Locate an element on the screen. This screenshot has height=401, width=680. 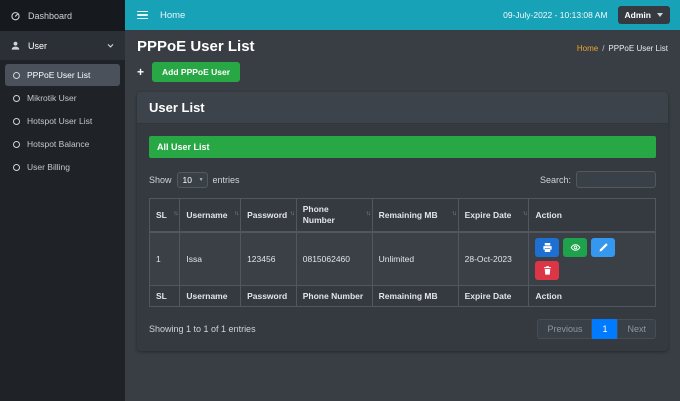
sidebar-subitem-label: User Billing is located at coordinates (48, 167).